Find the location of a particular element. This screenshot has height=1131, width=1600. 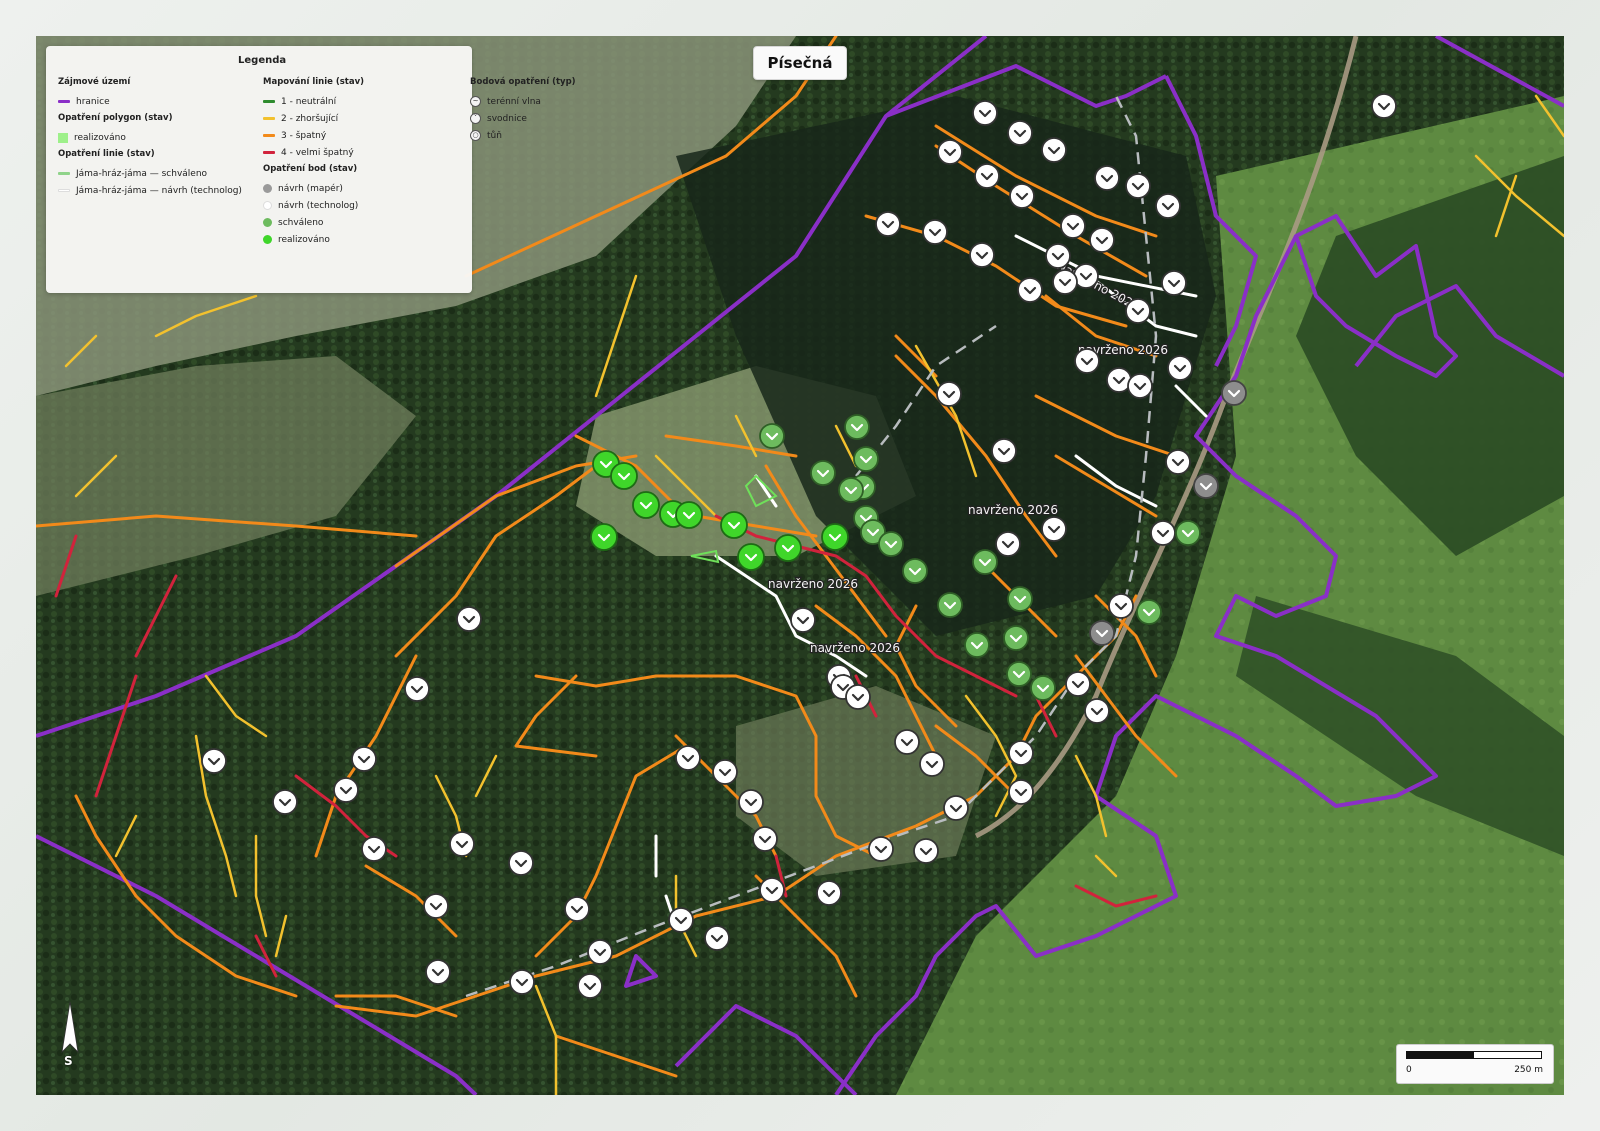

legend-item-bad: 3 - špatný is located at coordinates (313, 135).